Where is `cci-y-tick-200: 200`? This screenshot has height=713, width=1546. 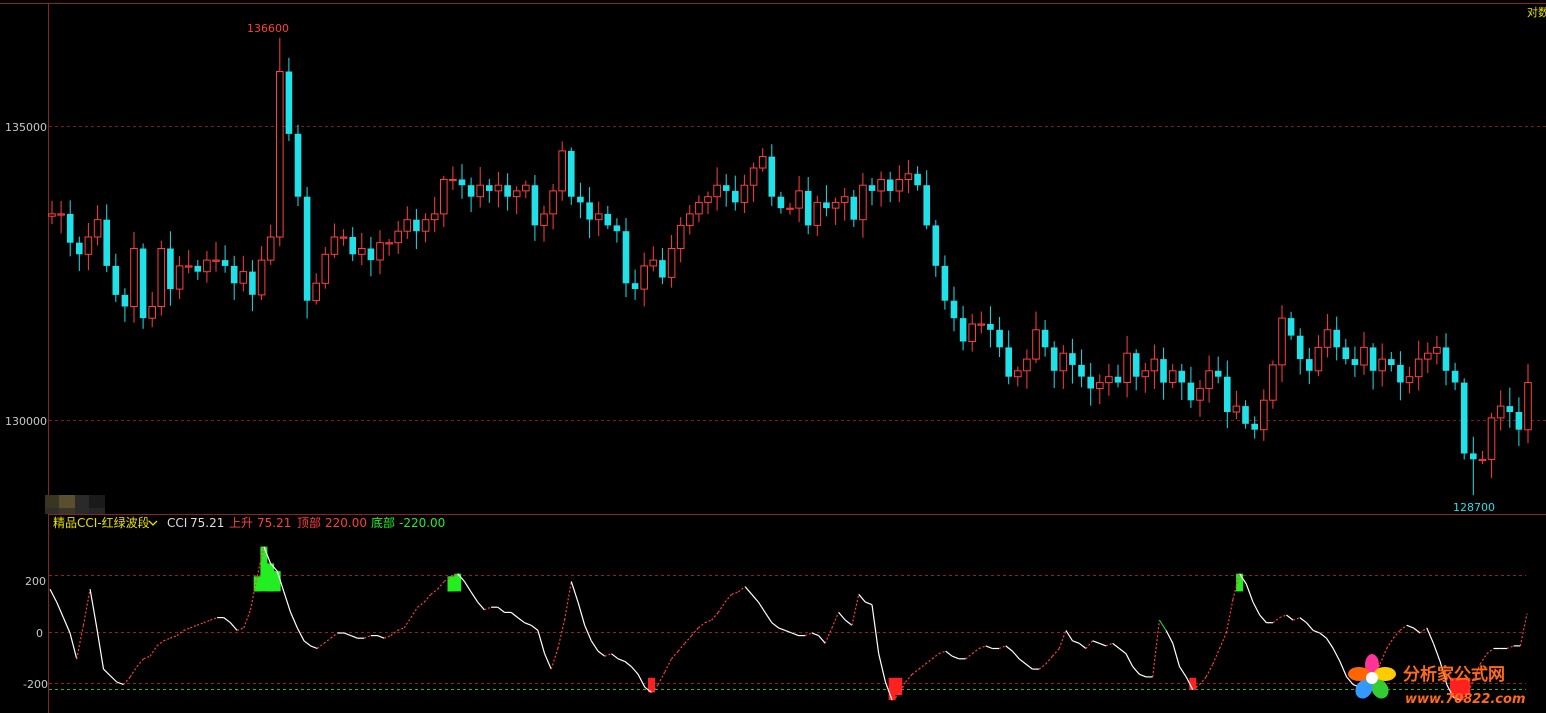
cci-y-tick-200: 200 is located at coordinates (35, 581).